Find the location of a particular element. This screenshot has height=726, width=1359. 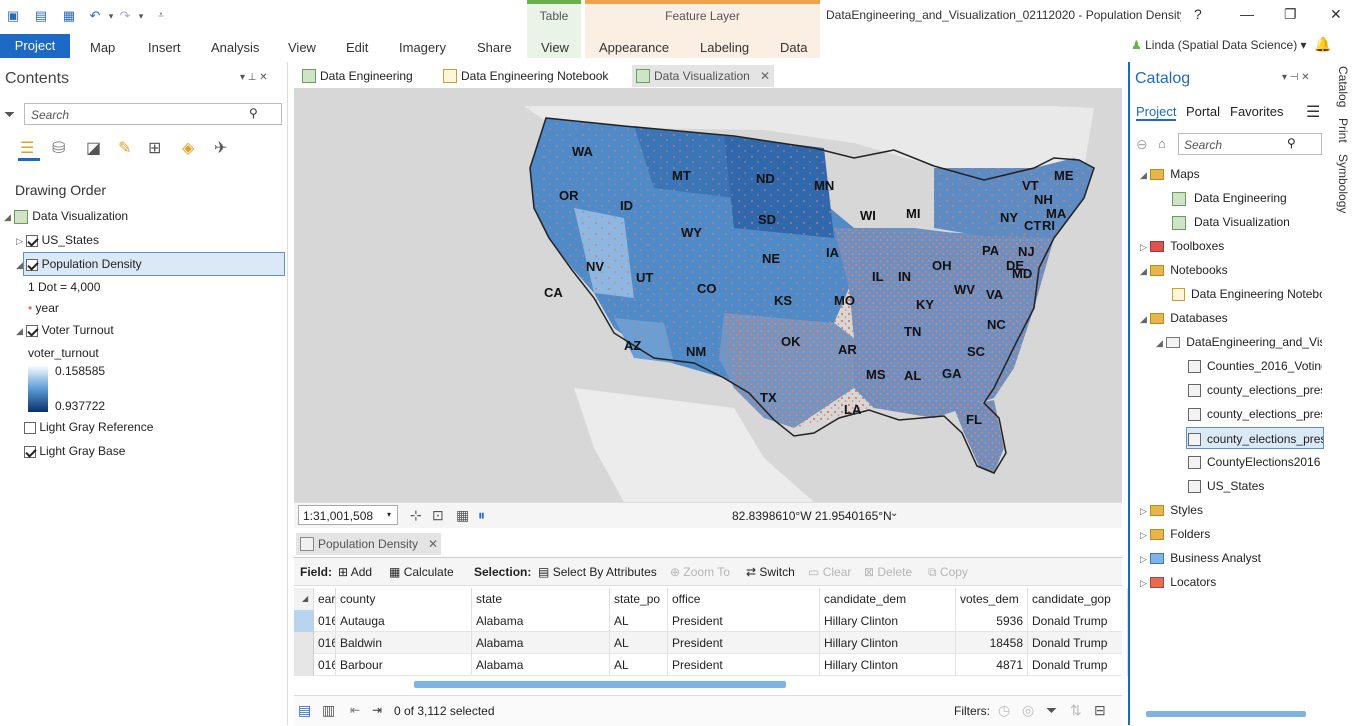

notification-bell-icon: 🔔 is located at coordinates (1322, 44).